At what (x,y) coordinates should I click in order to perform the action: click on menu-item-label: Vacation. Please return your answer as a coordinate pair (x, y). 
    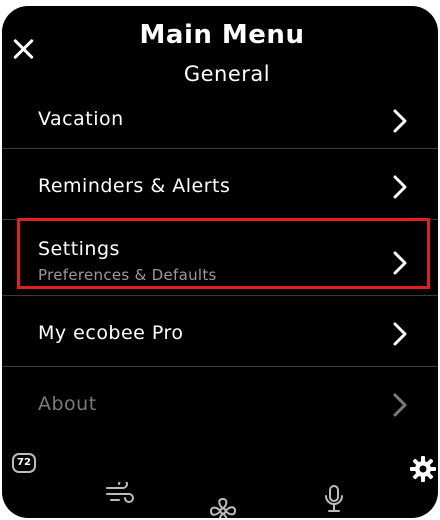
    Looking at the image, I should click on (81, 119).